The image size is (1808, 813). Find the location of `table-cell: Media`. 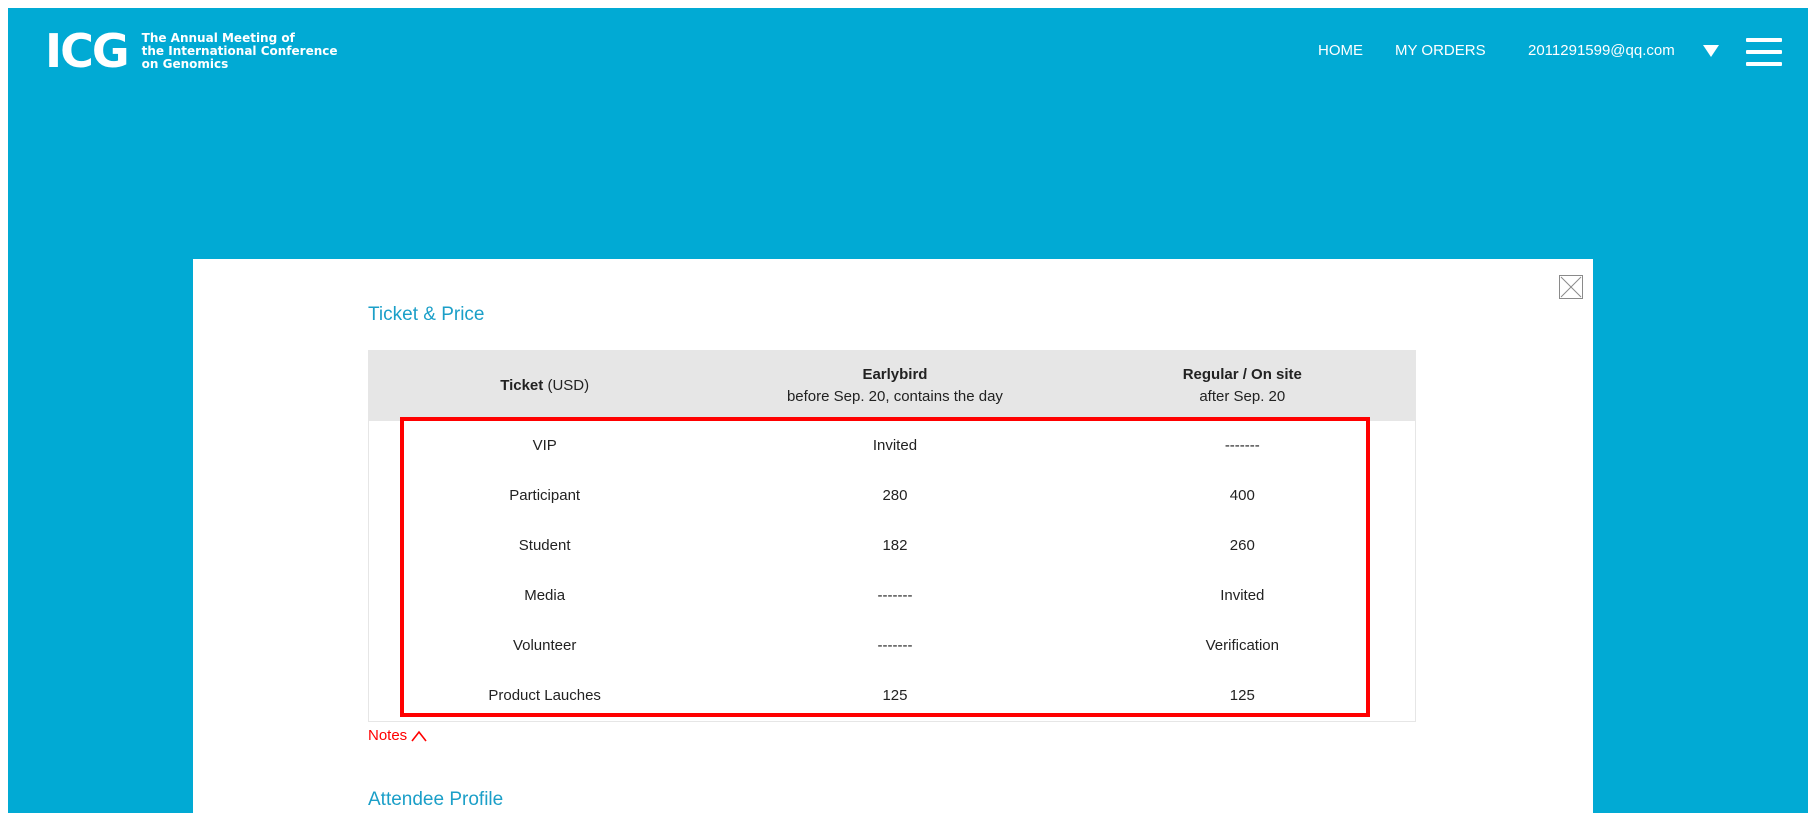

table-cell: Media is located at coordinates (545, 595).